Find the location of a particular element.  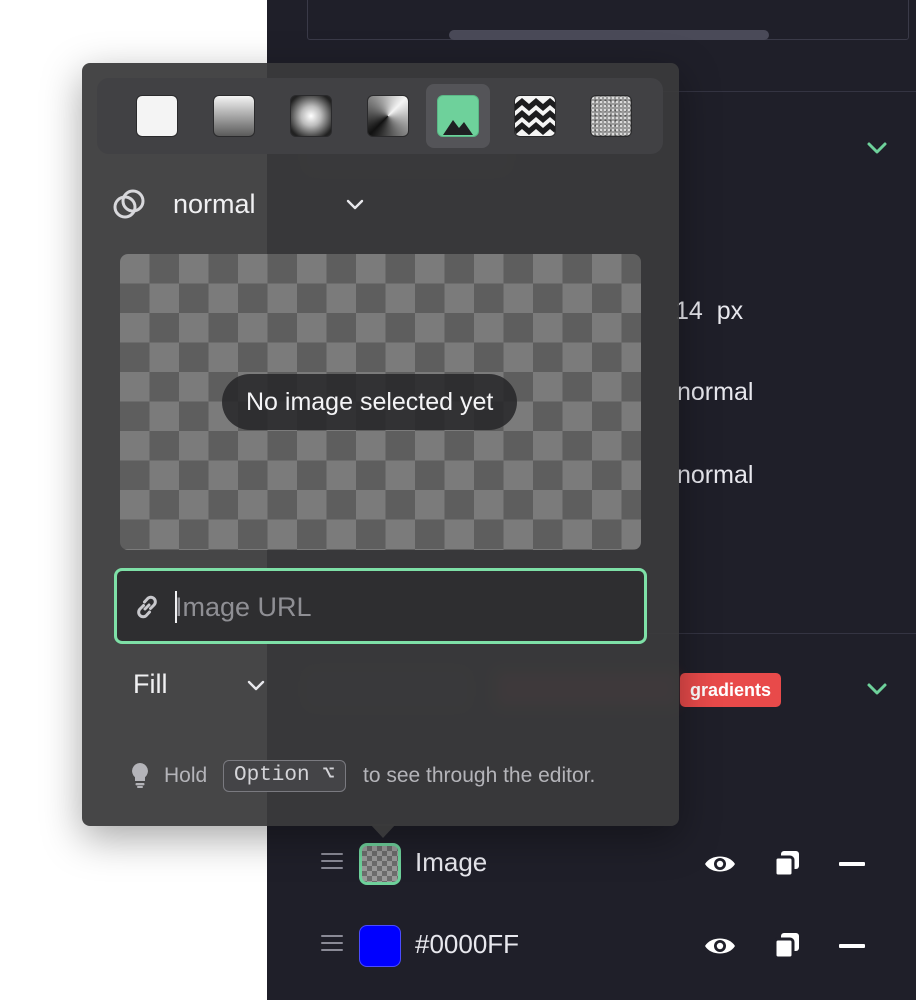

pattern-fill-icon is located at coordinates (535, 116).